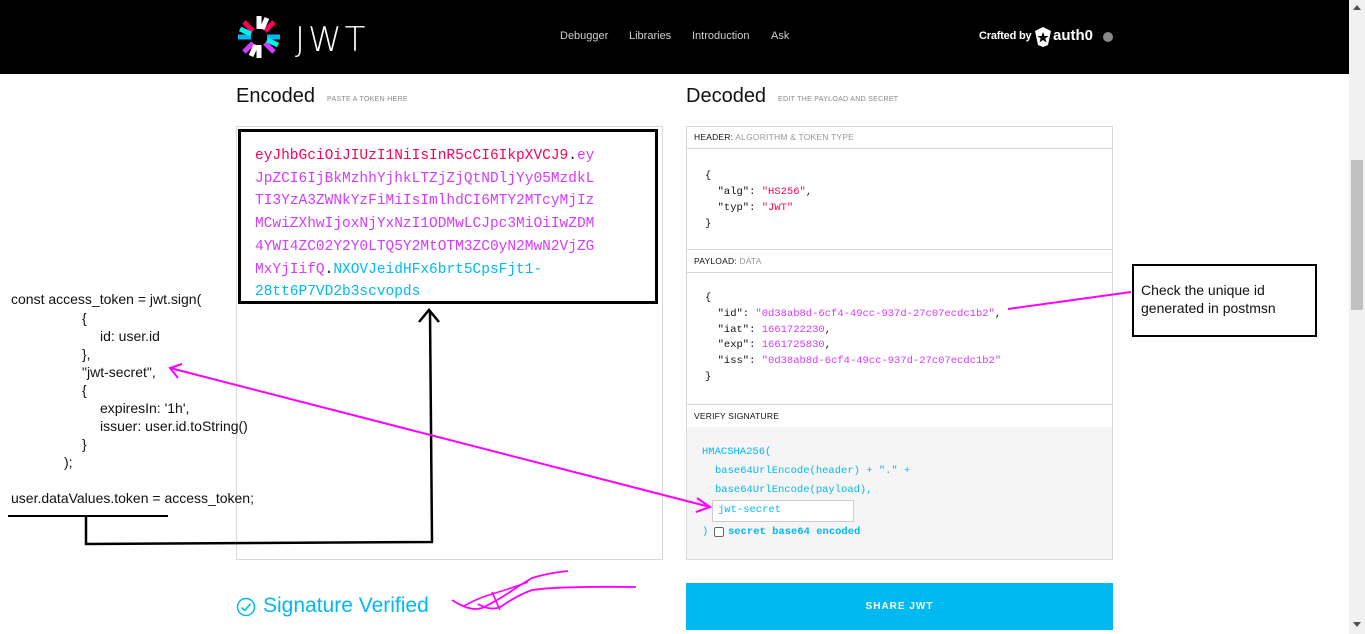 This screenshot has height=634, width=1365. Describe the element at coordinates (780, 36) in the screenshot. I see `nav-ask: Ask` at that location.